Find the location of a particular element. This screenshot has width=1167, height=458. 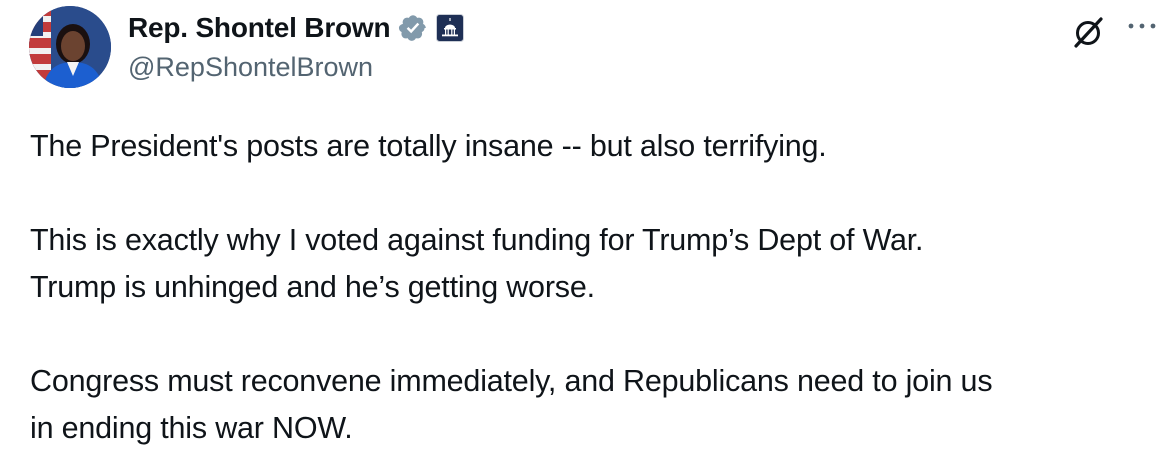

author-name-row: Rep. Shontel Brown is located at coordinates (296, 28).